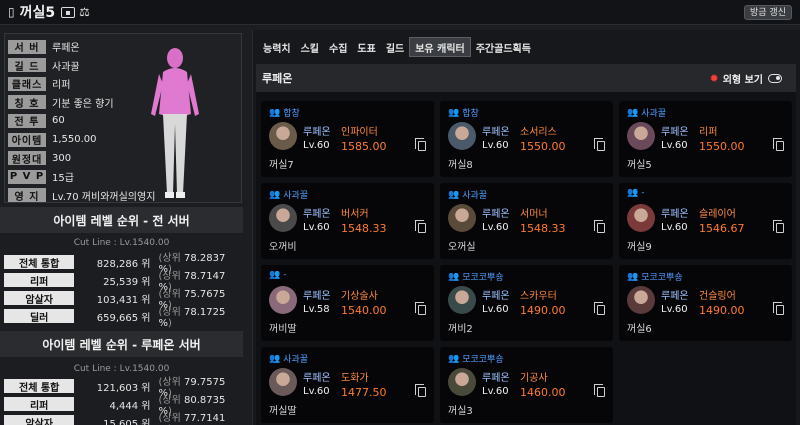 The width and height of the screenshot is (800, 425). What do you see at coordinates (347, 303) in the screenshot?
I see `character-card: 👥 - 루페온 기상술사 Lv.58 1540.00 꺼비딸` at bounding box center [347, 303].